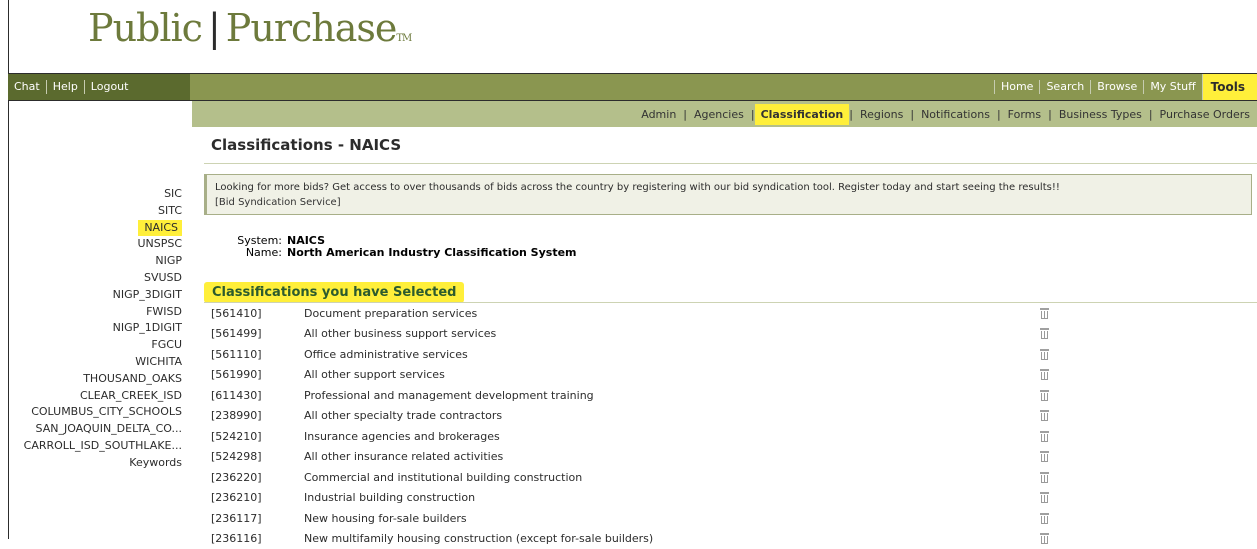 The image size is (1257, 549). Describe the element at coordinates (1024, 114) in the screenshot. I see `subnav-forms-link: Forms` at that location.